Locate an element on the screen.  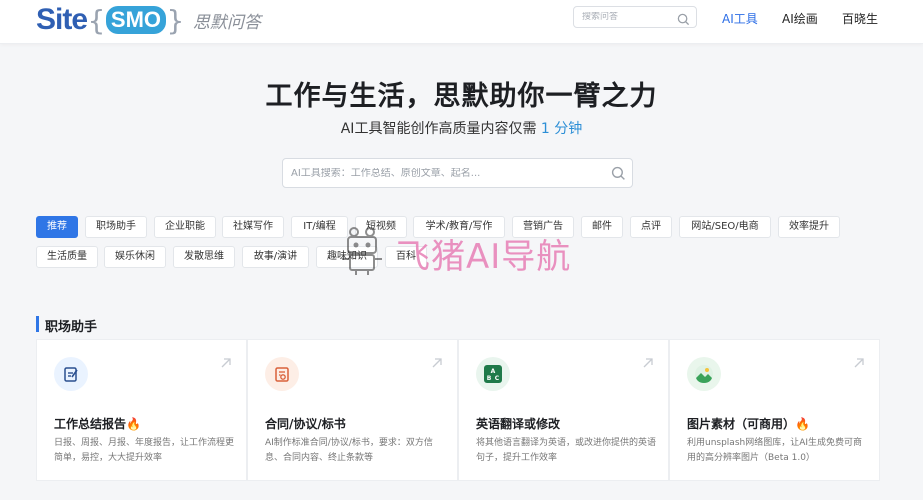
hero-subtitle: AI工具智能创作高质量内容仅需 1 分钟 is located at coordinates (461, 128).